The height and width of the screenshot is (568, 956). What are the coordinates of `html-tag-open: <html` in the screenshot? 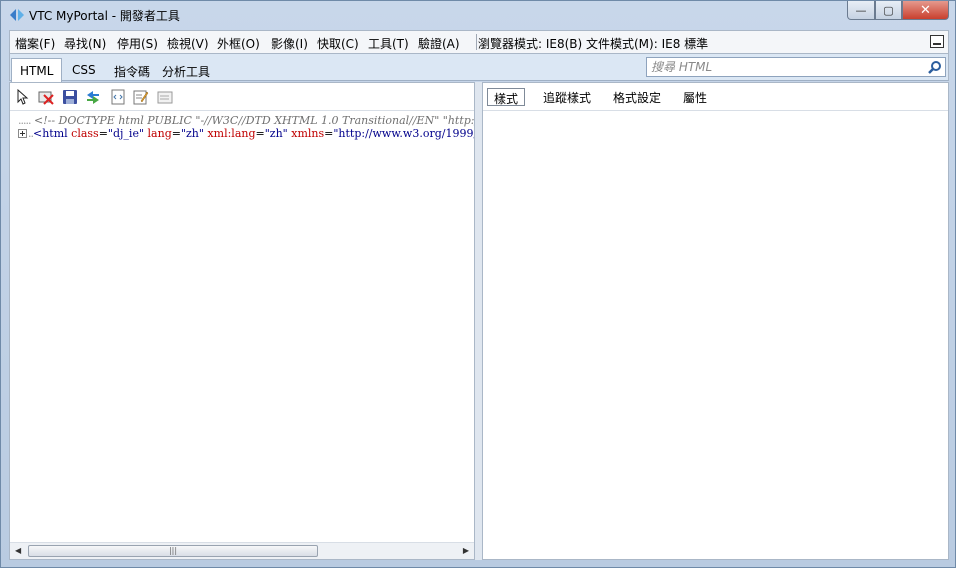 It's located at (50, 133).